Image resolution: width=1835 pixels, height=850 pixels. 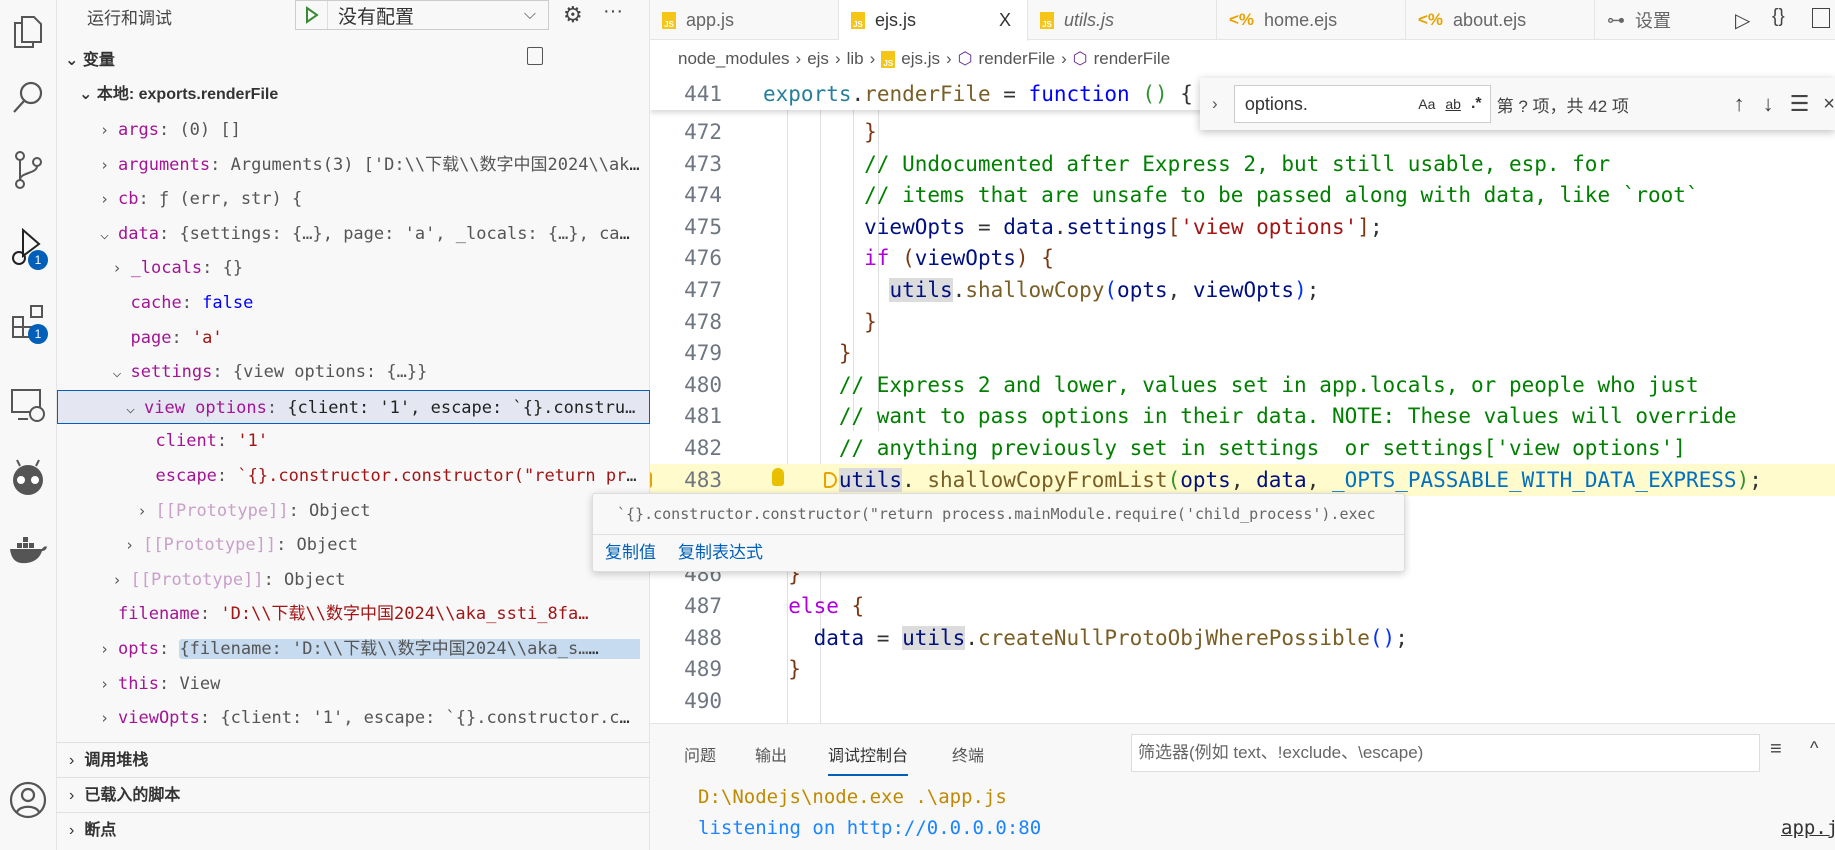 What do you see at coordinates (1174, 226) in the screenshot?
I see `code-token: [` at bounding box center [1174, 226].